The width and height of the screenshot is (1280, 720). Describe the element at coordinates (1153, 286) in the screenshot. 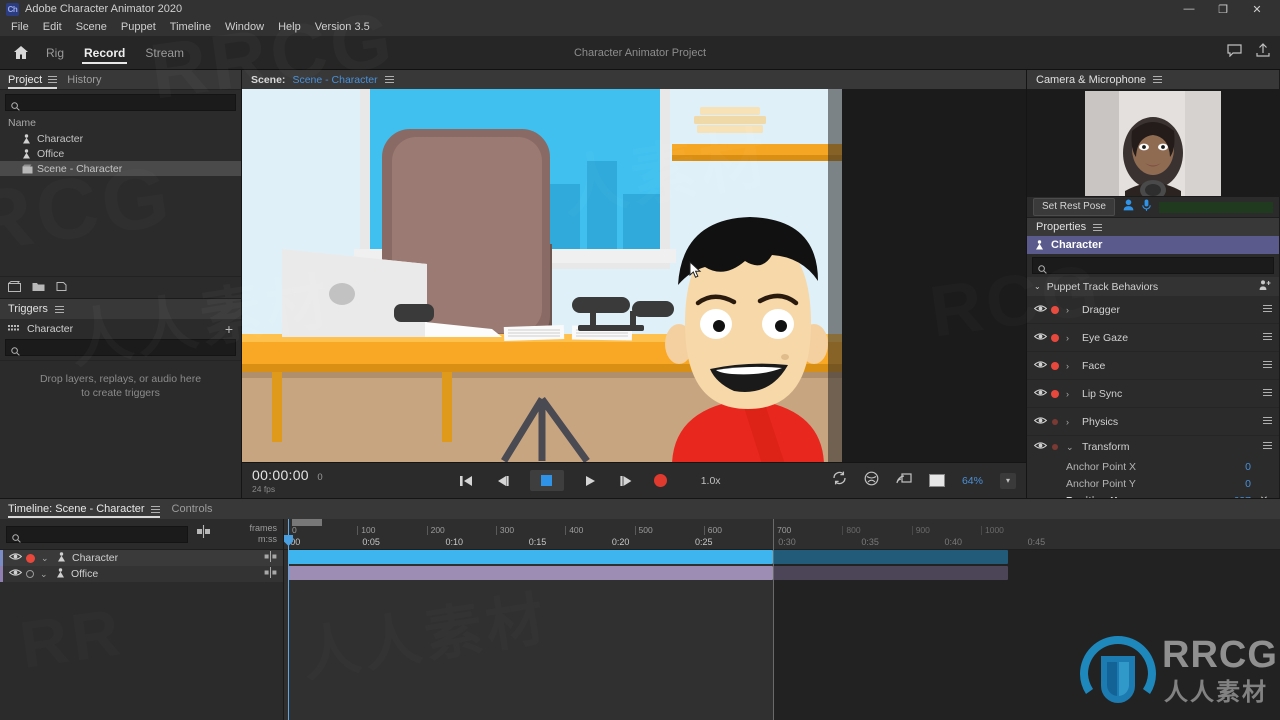

I see `puppet-track-behaviors-header: ⌄ Puppet Track Behaviors` at that location.